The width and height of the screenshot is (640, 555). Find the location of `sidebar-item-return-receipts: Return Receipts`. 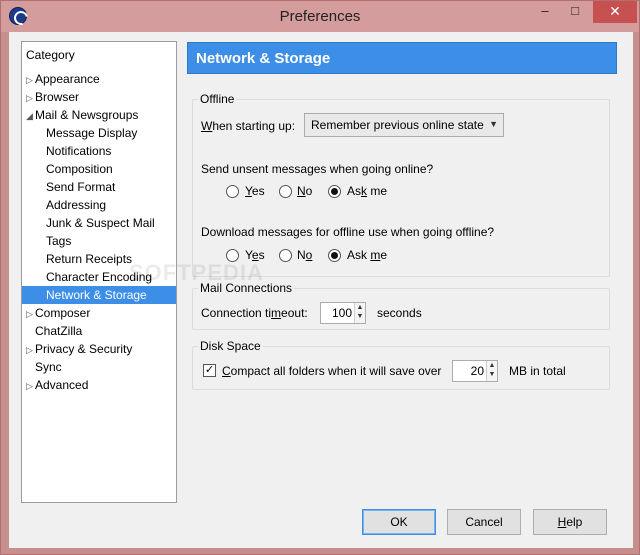

sidebar-item-return-receipts: Return Receipts is located at coordinates (89, 259).